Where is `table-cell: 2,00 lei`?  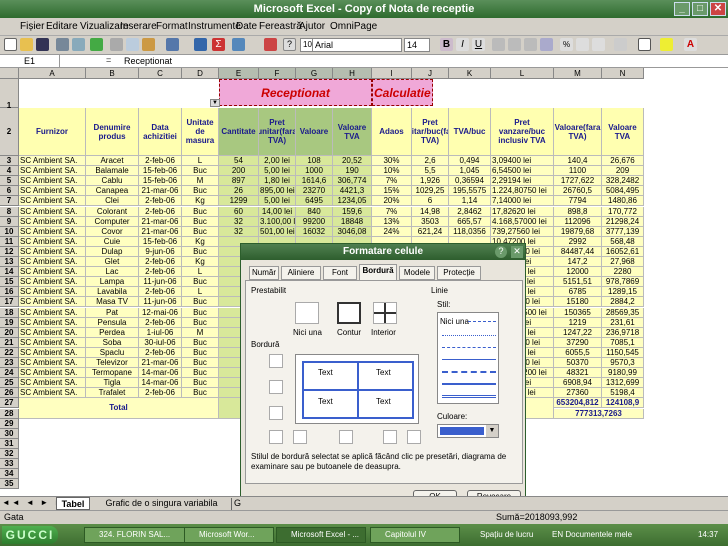 table-cell: 2,00 lei is located at coordinates (277, 161).